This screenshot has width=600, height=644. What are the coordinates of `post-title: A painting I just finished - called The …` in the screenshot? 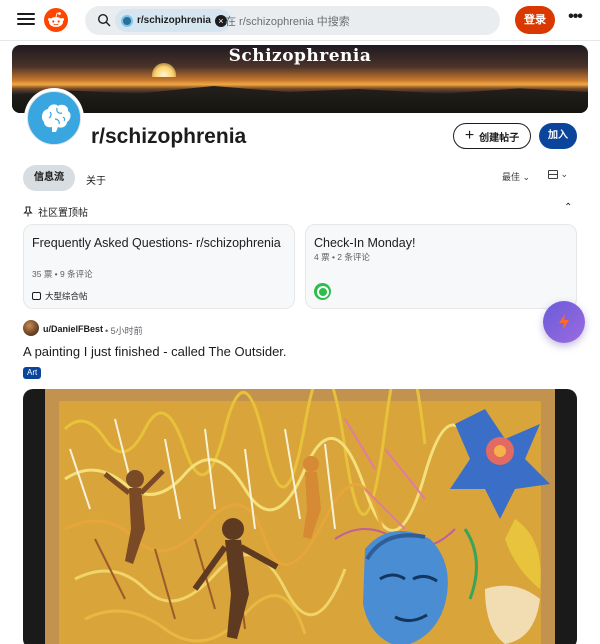 It's located at (155, 351).